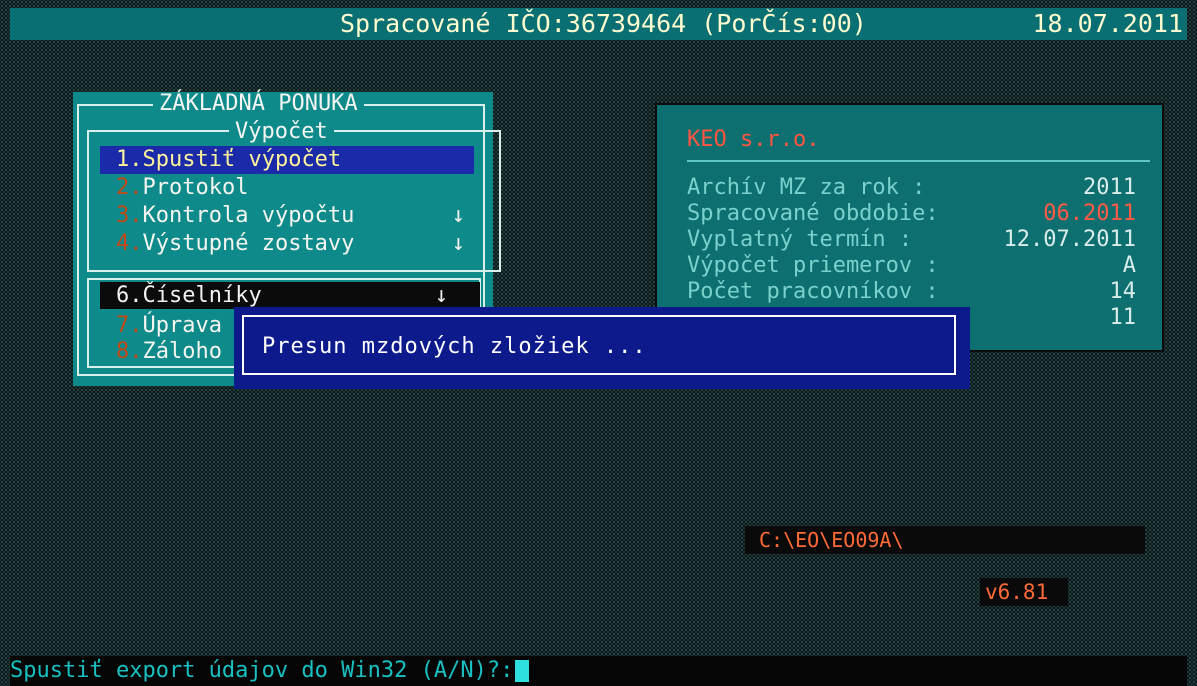 This screenshot has height=686, width=1197. I want to click on version-label: v6.81, so click(1024, 592).